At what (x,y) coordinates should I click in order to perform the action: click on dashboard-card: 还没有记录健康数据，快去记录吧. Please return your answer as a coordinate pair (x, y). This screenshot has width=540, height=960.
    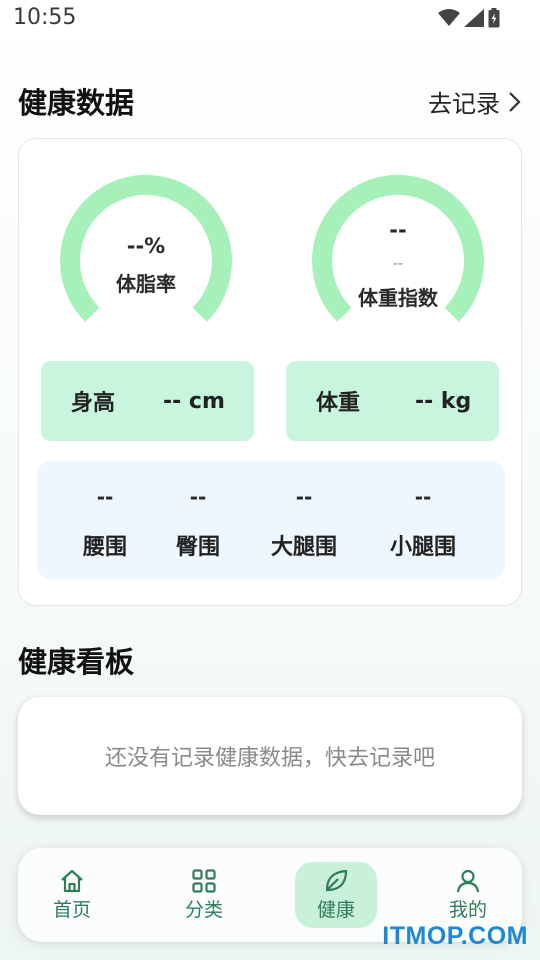
    Looking at the image, I should click on (270, 756).